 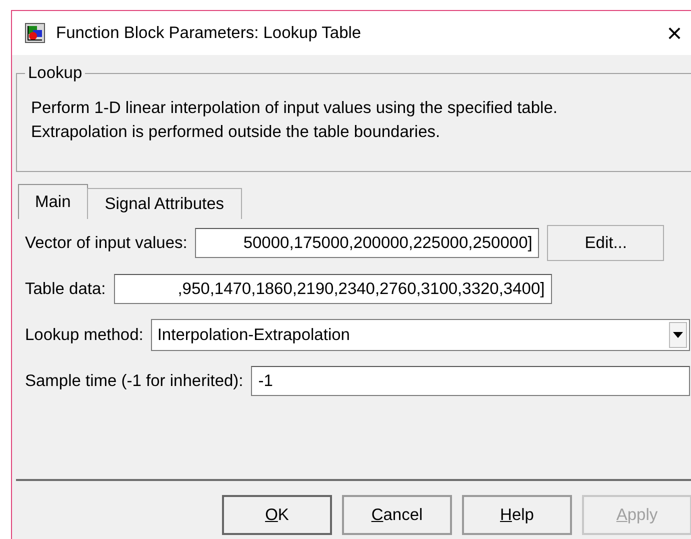 What do you see at coordinates (236, 132) in the screenshot?
I see `description-text: Extrapolation is performed outside the table boundaries.` at bounding box center [236, 132].